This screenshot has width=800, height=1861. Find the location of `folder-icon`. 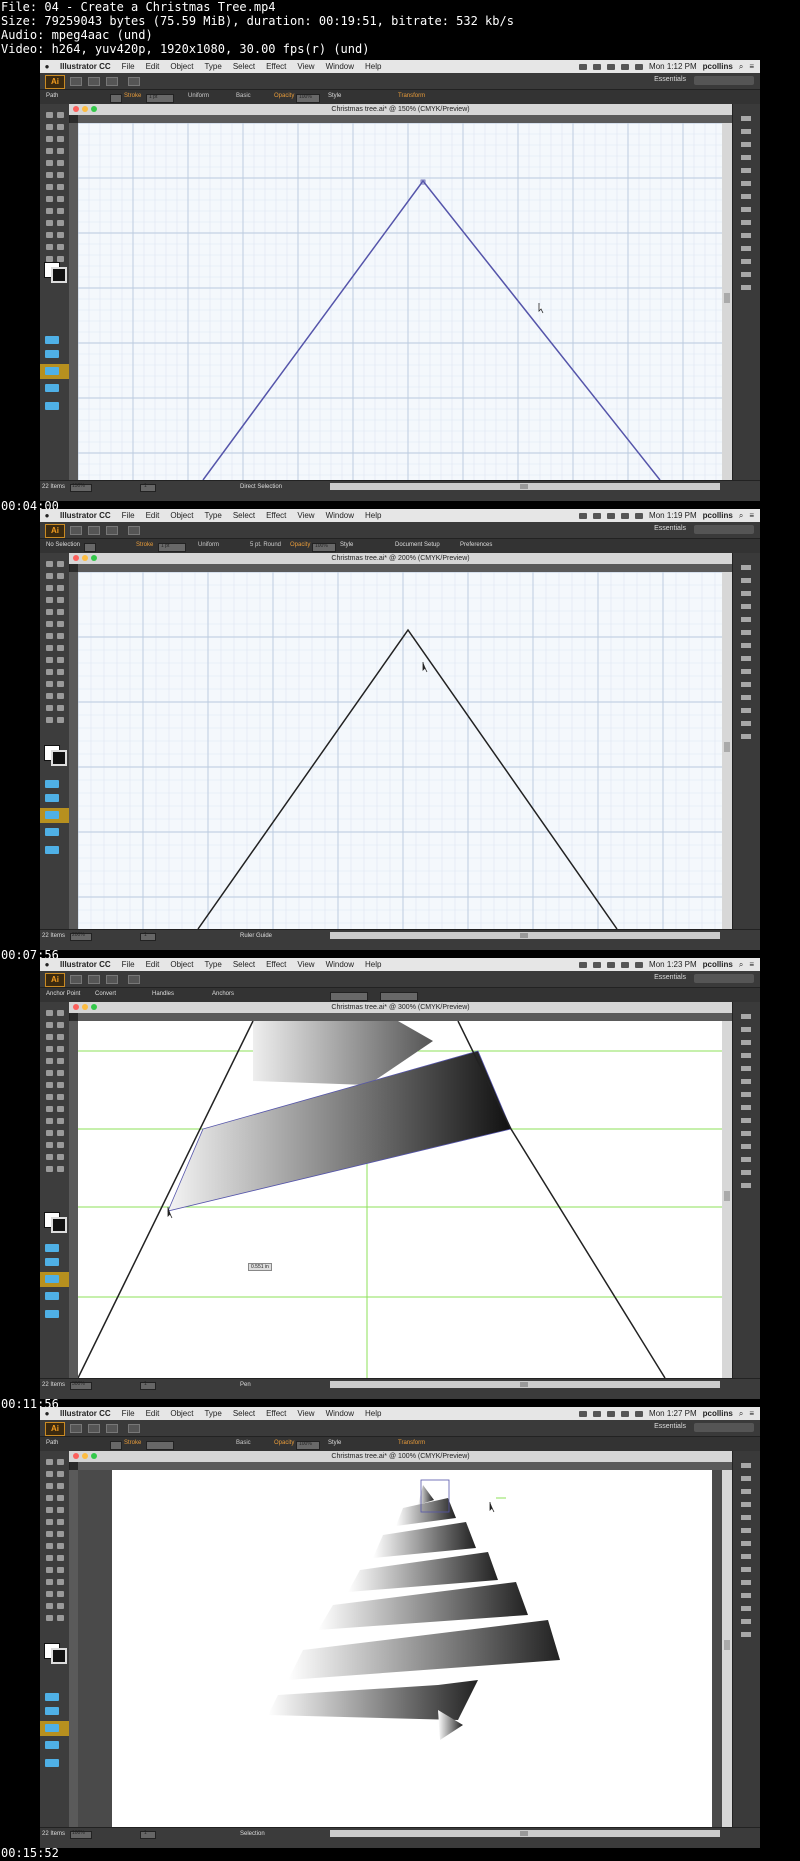

folder-icon is located at coordinates (52, 815).